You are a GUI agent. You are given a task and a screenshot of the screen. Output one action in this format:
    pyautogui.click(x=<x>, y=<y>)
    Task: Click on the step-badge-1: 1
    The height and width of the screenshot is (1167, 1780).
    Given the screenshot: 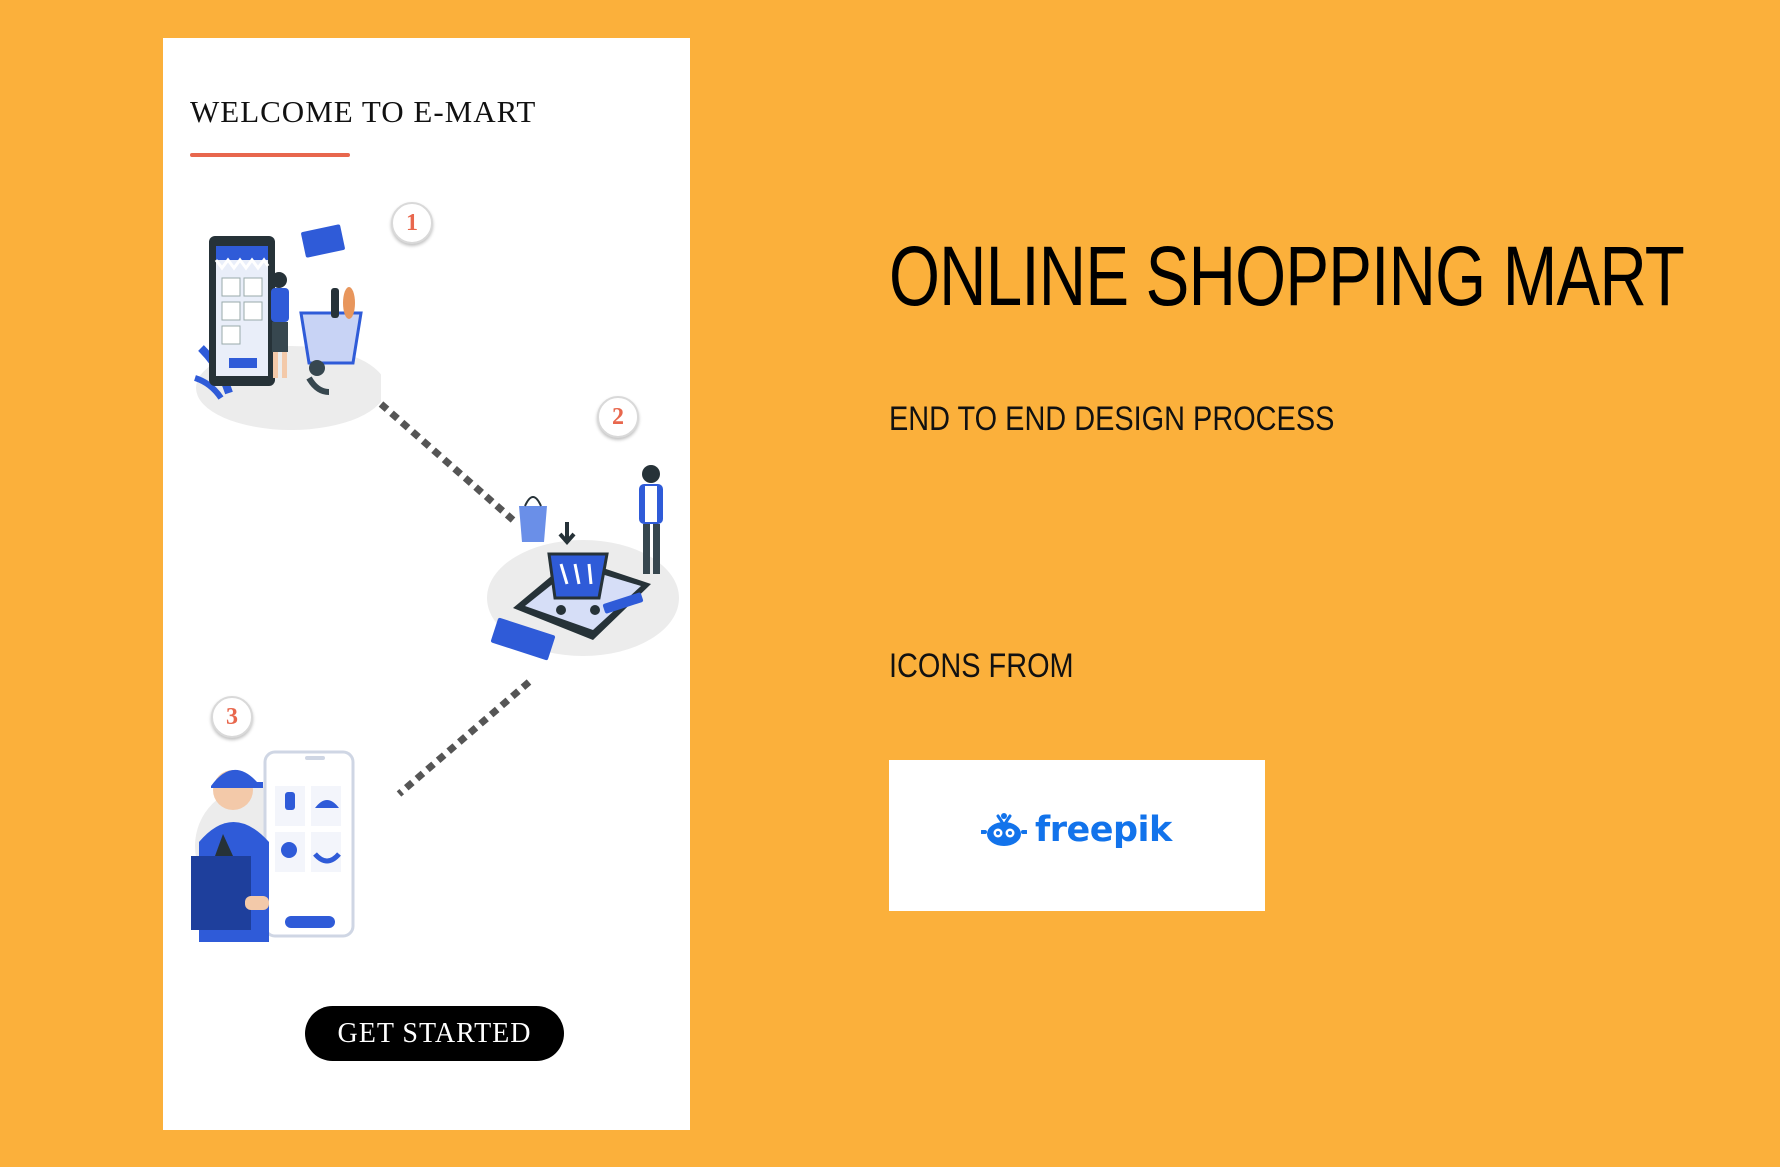 What is the action you would take?
    pyautogui.click(x=412, y=223)
    